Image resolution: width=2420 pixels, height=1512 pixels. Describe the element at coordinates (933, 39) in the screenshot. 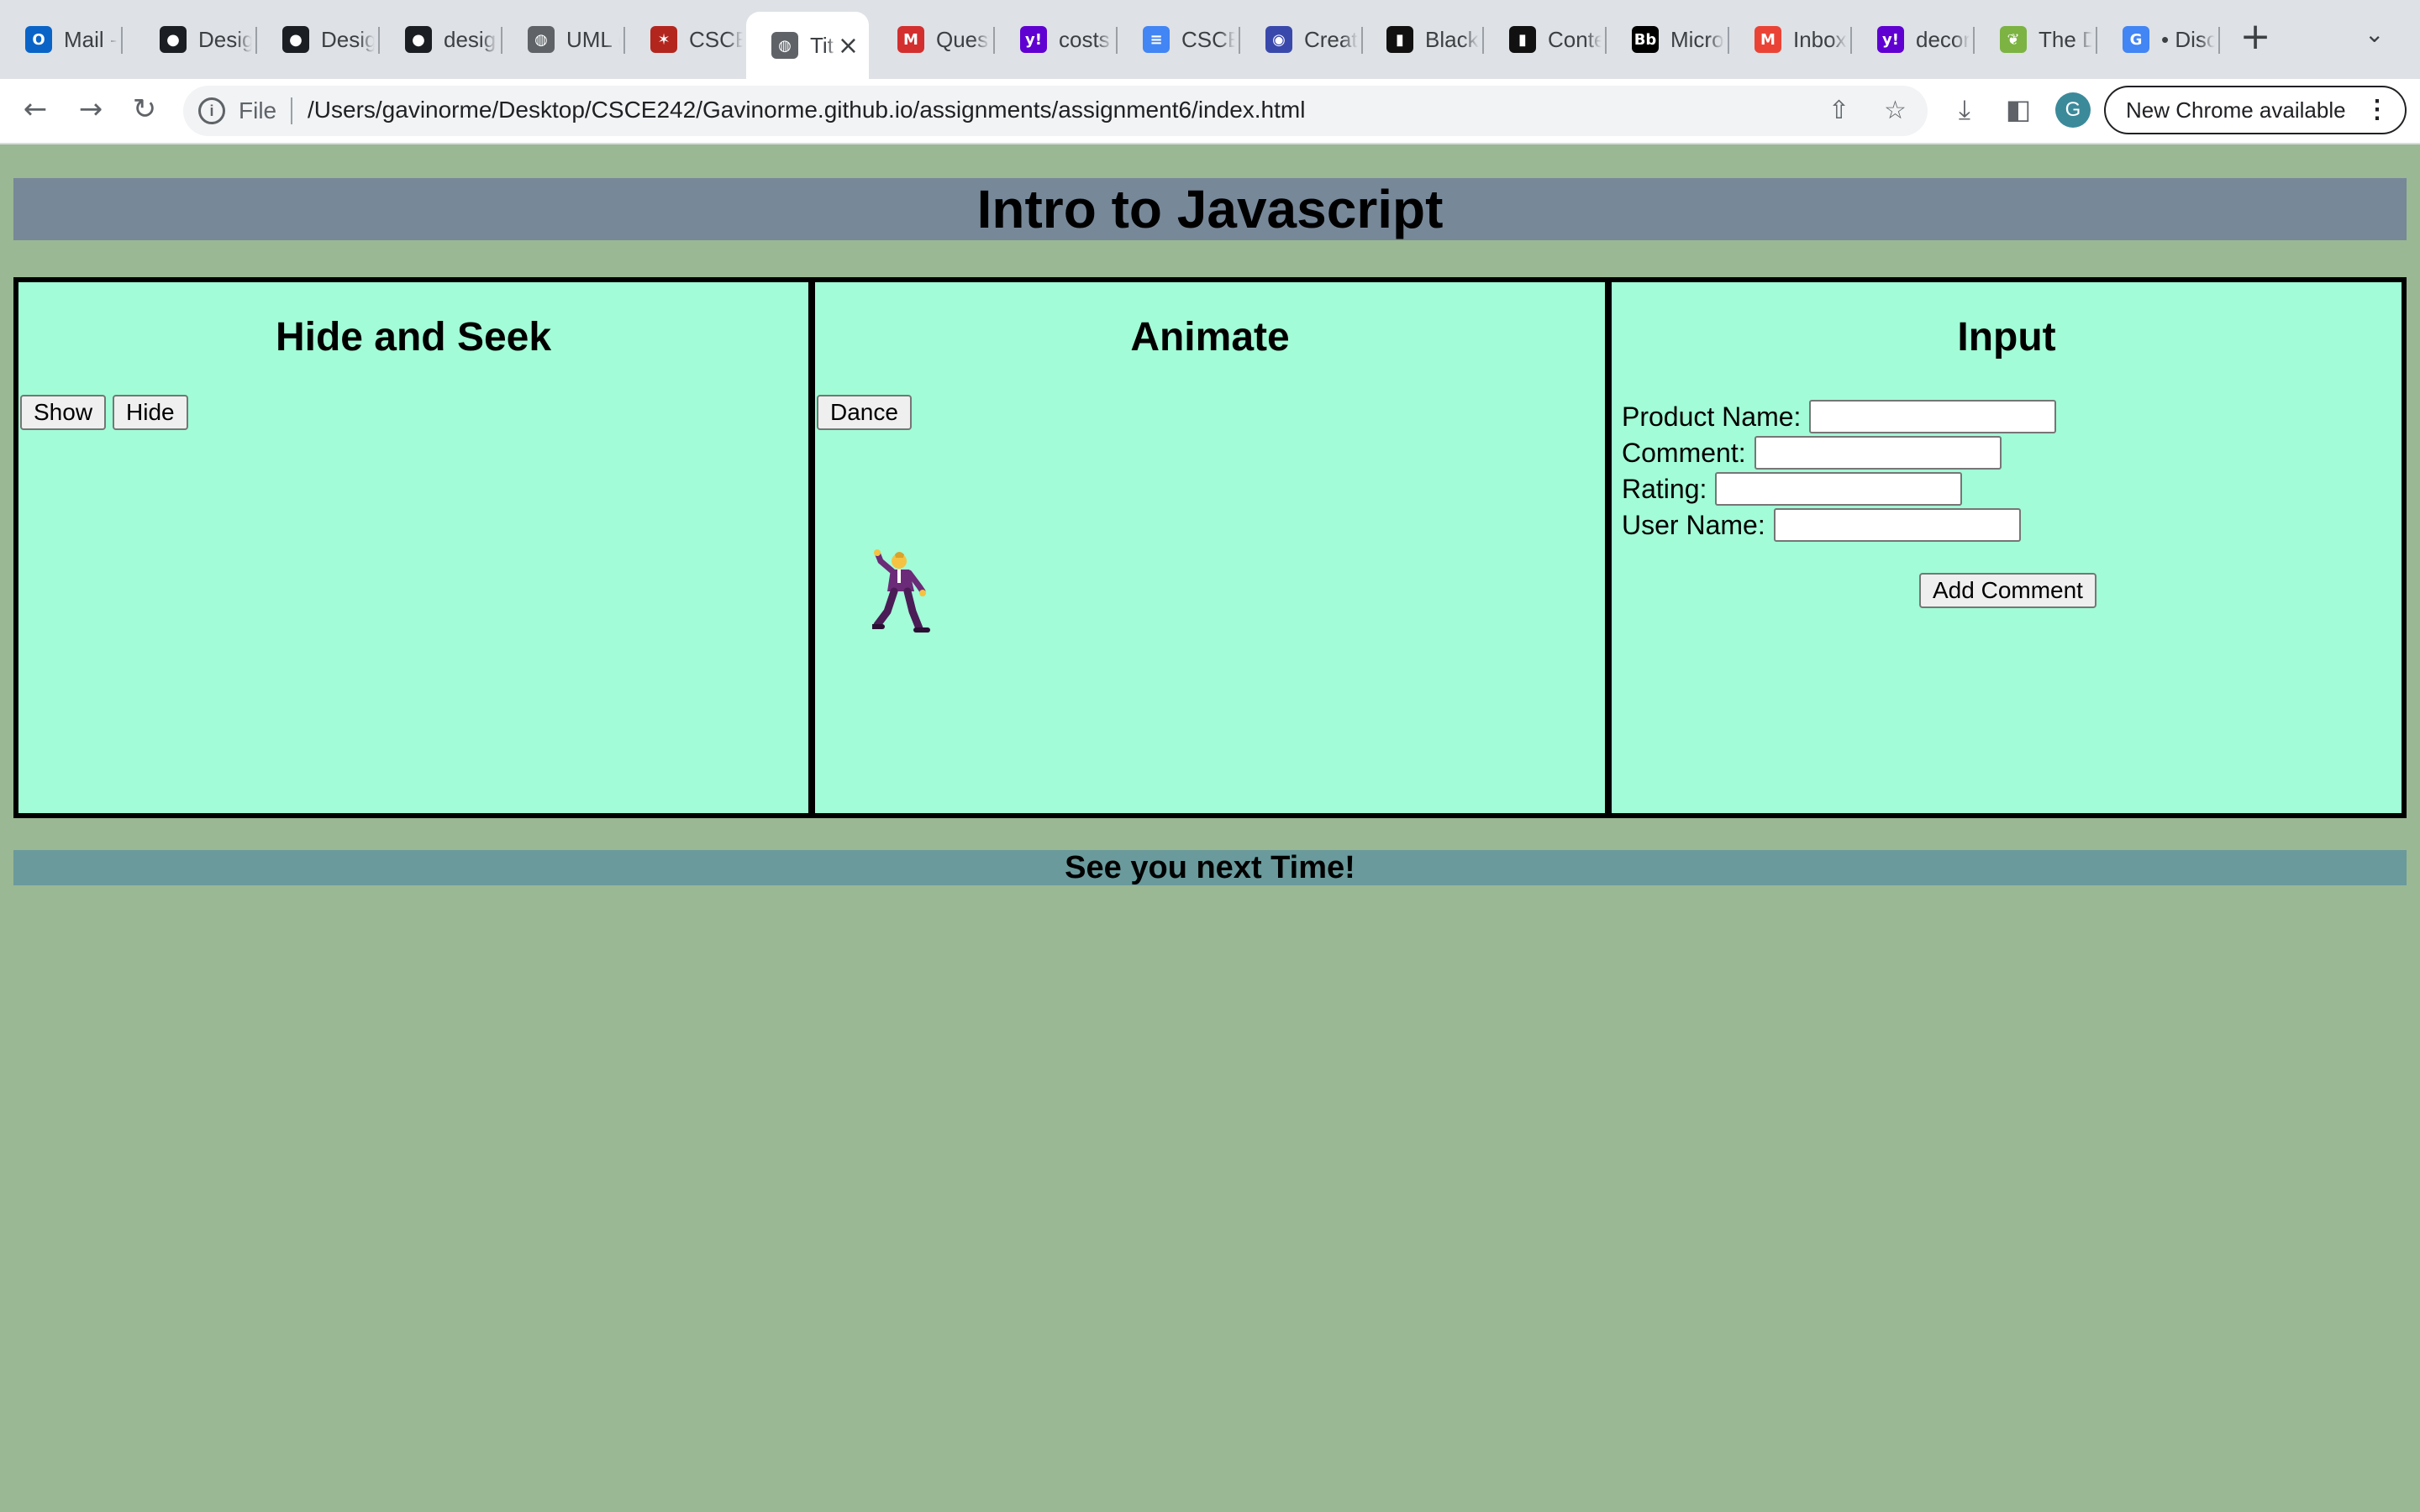

I see `browser-tab: M Quest` at that location.